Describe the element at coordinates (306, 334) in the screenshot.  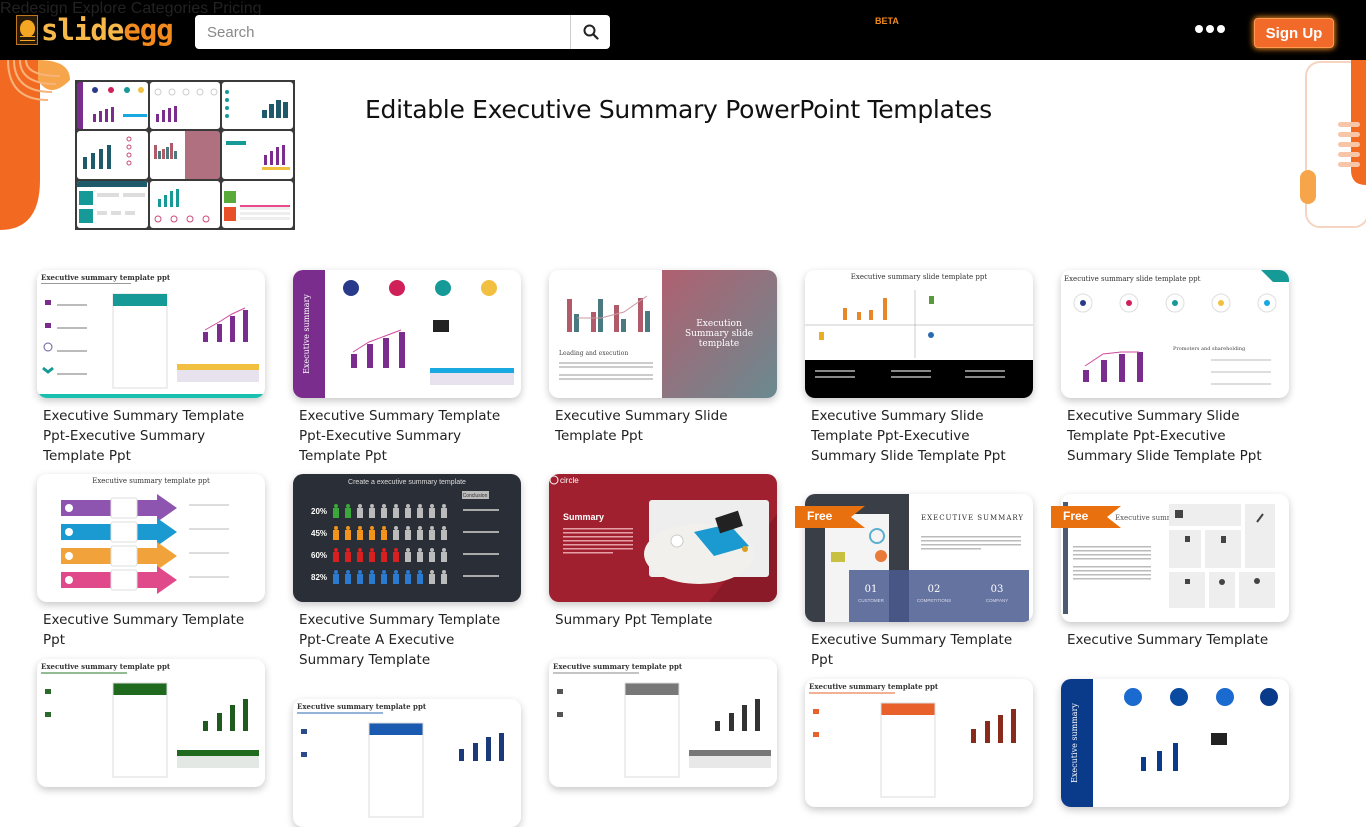
I see `svg-text: Executive summary` at that location.